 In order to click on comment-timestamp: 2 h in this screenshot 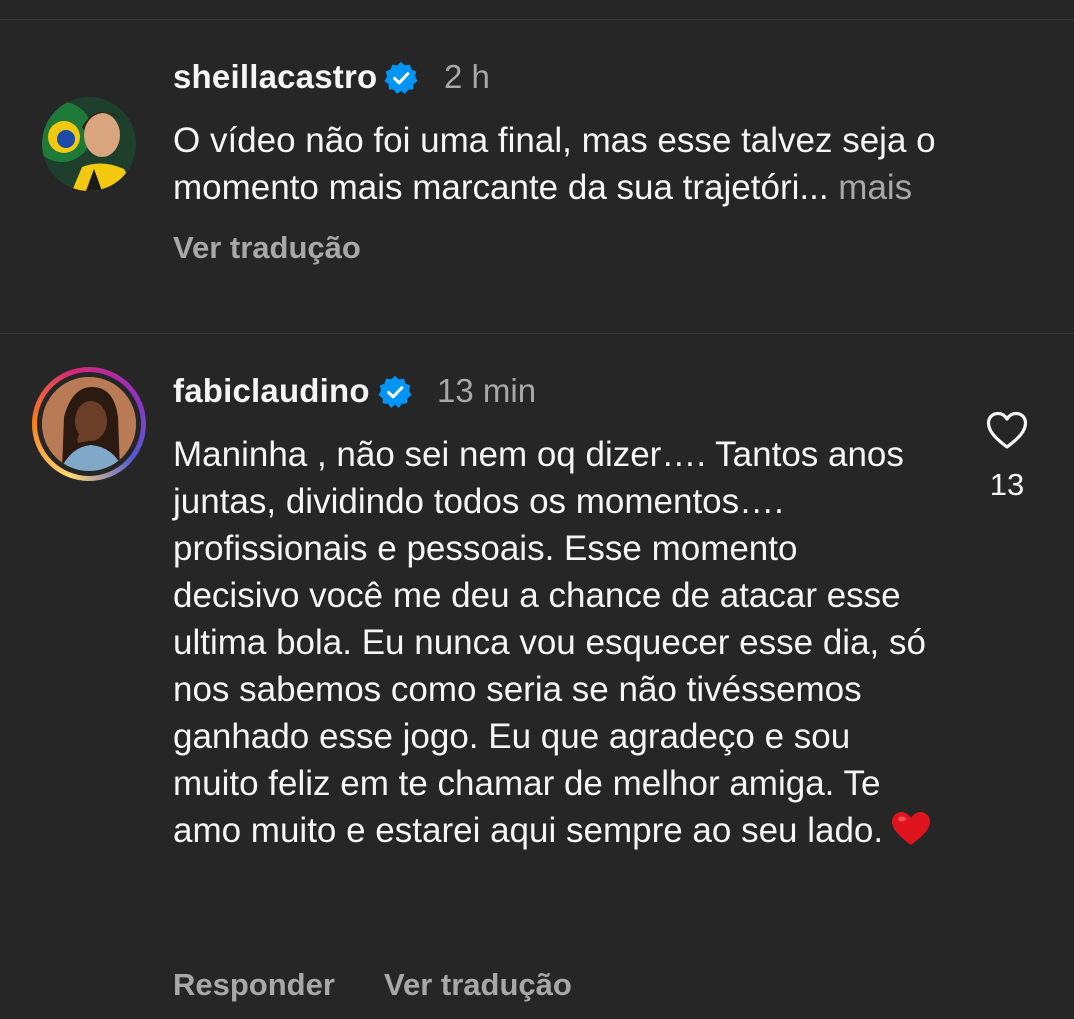, I will do `click(467, 76)`.